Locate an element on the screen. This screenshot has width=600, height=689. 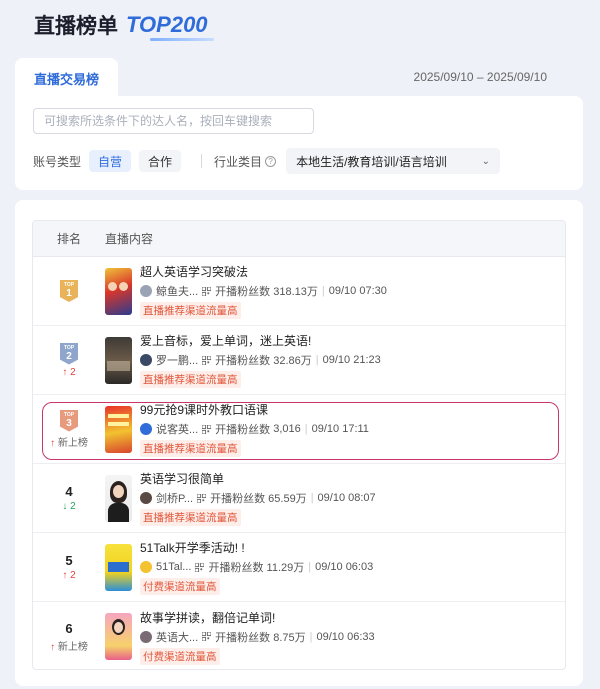
tab-live-trade: 直播交易榜 is located at coordinates (66, 78).